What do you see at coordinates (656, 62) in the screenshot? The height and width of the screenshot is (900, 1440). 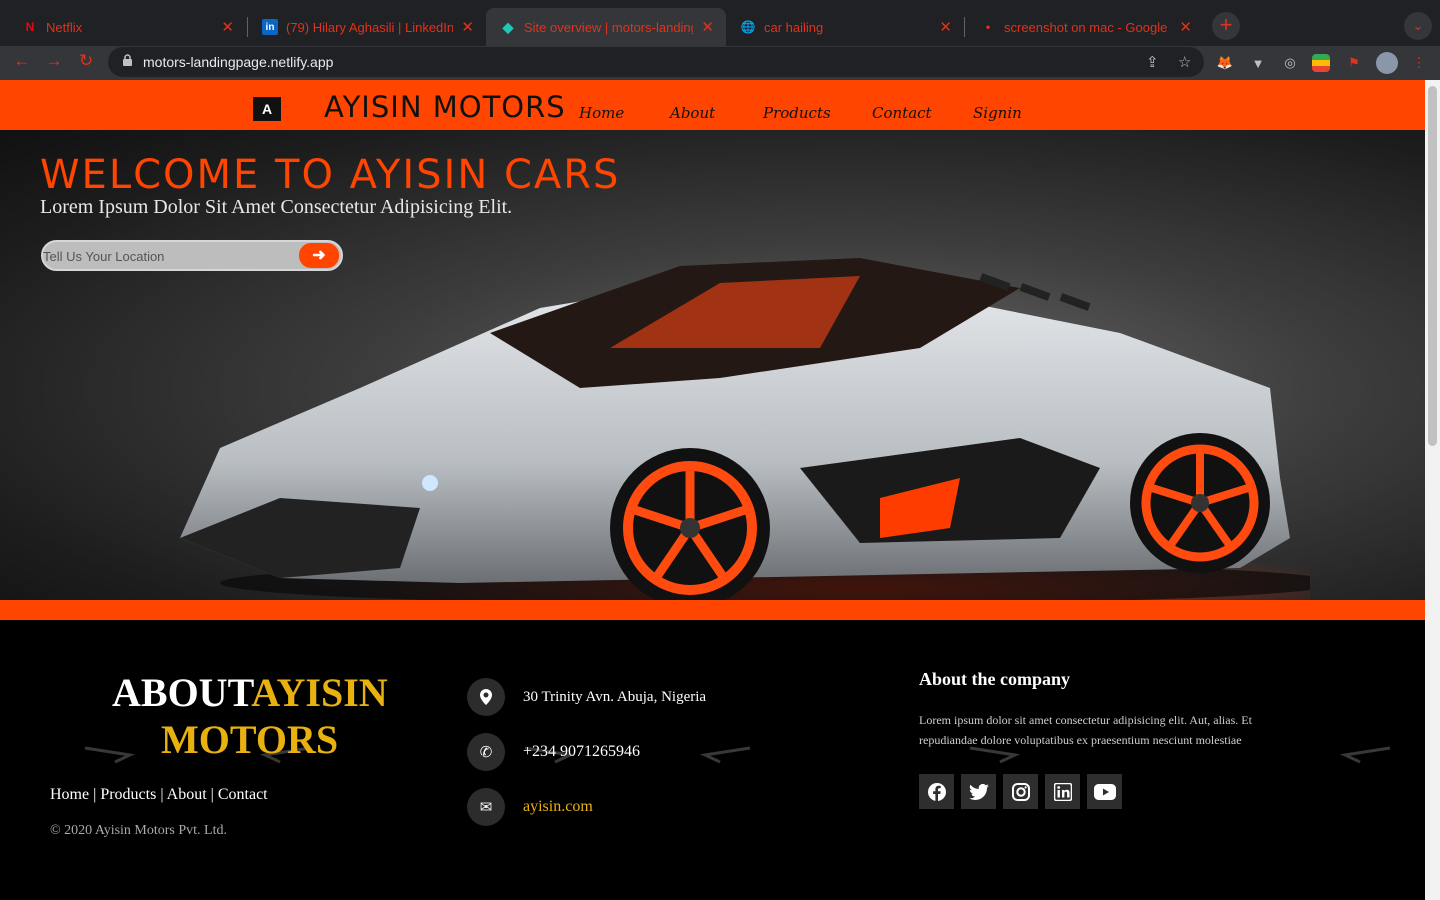 I see `address-bar: motors-landingpage.netlify.app` at bounding box center [656, 62].